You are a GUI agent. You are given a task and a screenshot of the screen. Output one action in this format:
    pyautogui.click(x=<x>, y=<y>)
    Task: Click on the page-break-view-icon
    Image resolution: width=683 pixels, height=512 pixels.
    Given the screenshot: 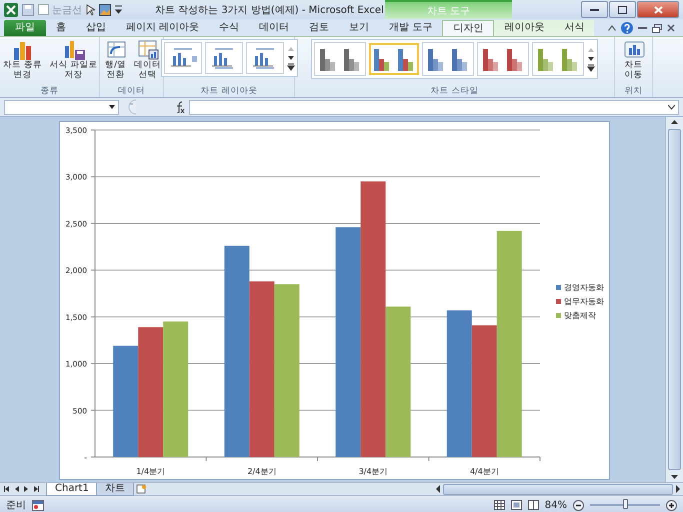 What is the action you would take?
    pyautogui.click(x=533, y=505)
    